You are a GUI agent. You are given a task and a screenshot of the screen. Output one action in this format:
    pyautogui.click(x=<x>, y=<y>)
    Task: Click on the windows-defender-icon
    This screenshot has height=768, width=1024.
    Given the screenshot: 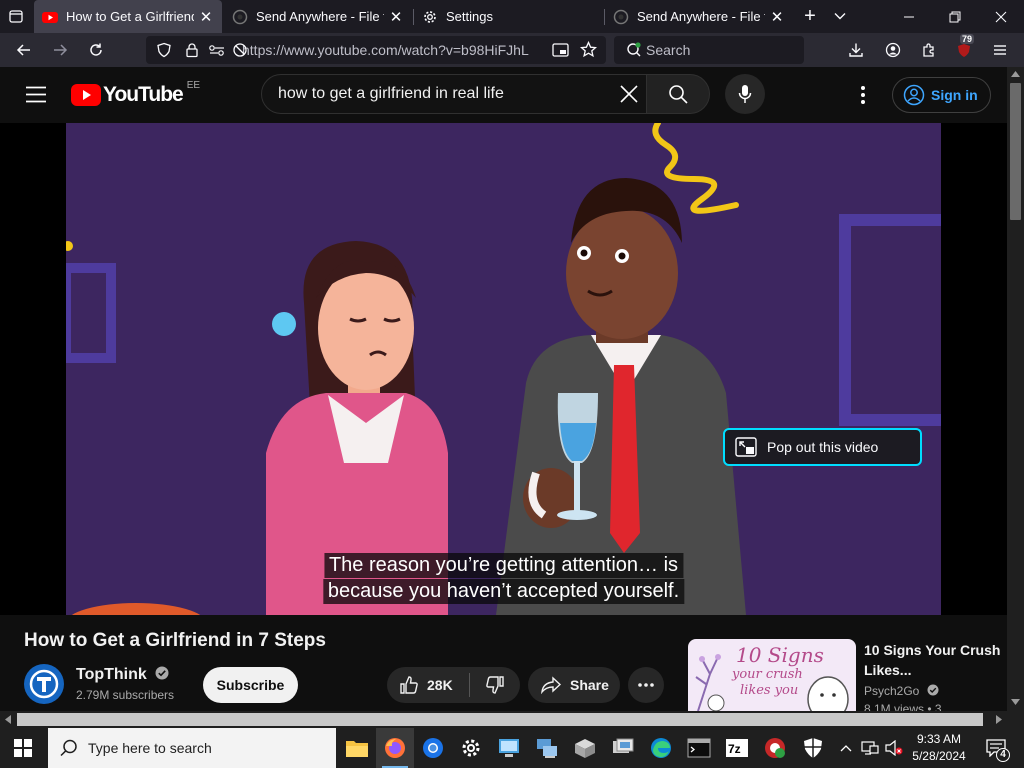 What is the action you would take?
    pyautogui.click(x=813, y=748)
    